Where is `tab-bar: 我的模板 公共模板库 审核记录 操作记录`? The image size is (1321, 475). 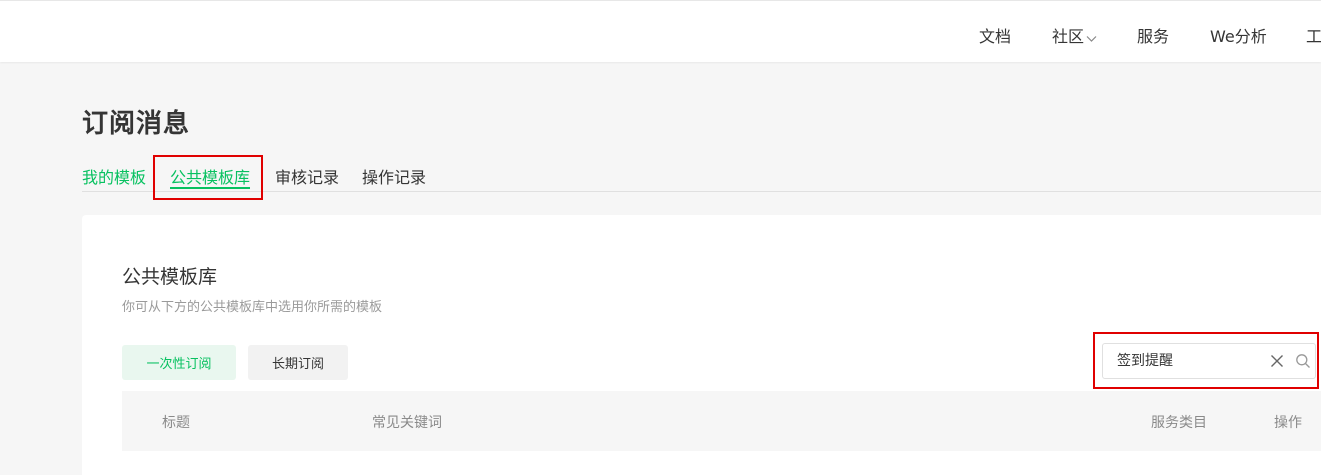
tab-bar: 我的模板 公共模板库 审核记录 操作记录 is located at coordinates (701, 177).